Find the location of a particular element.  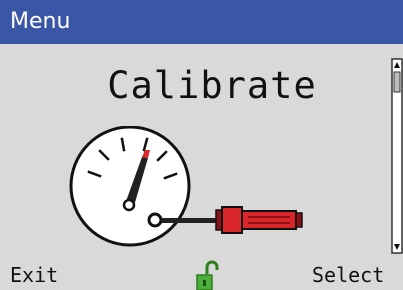

exit-softkey: Exit is located at coordinates (34, 275).